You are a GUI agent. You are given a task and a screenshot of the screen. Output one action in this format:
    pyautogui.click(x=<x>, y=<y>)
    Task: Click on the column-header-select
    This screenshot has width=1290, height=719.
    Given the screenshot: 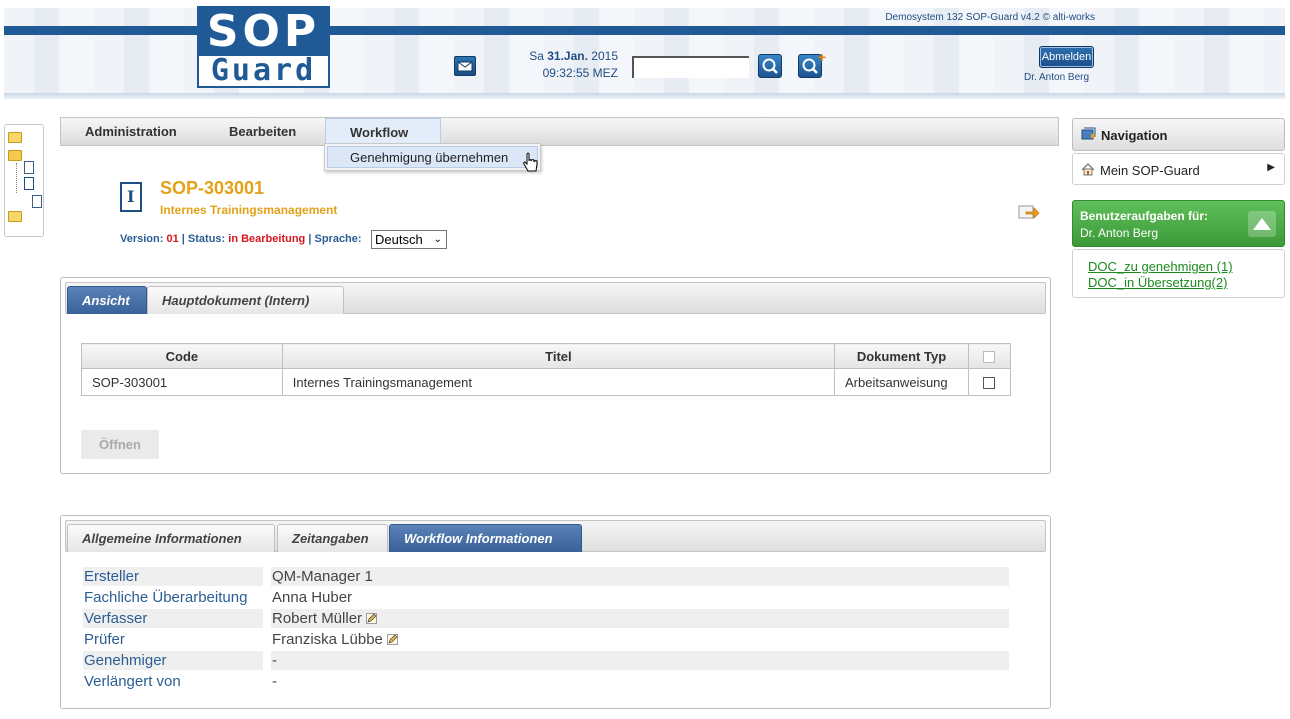 What is the action you would take?
    pyautogui.click(x=989, y=356)
    